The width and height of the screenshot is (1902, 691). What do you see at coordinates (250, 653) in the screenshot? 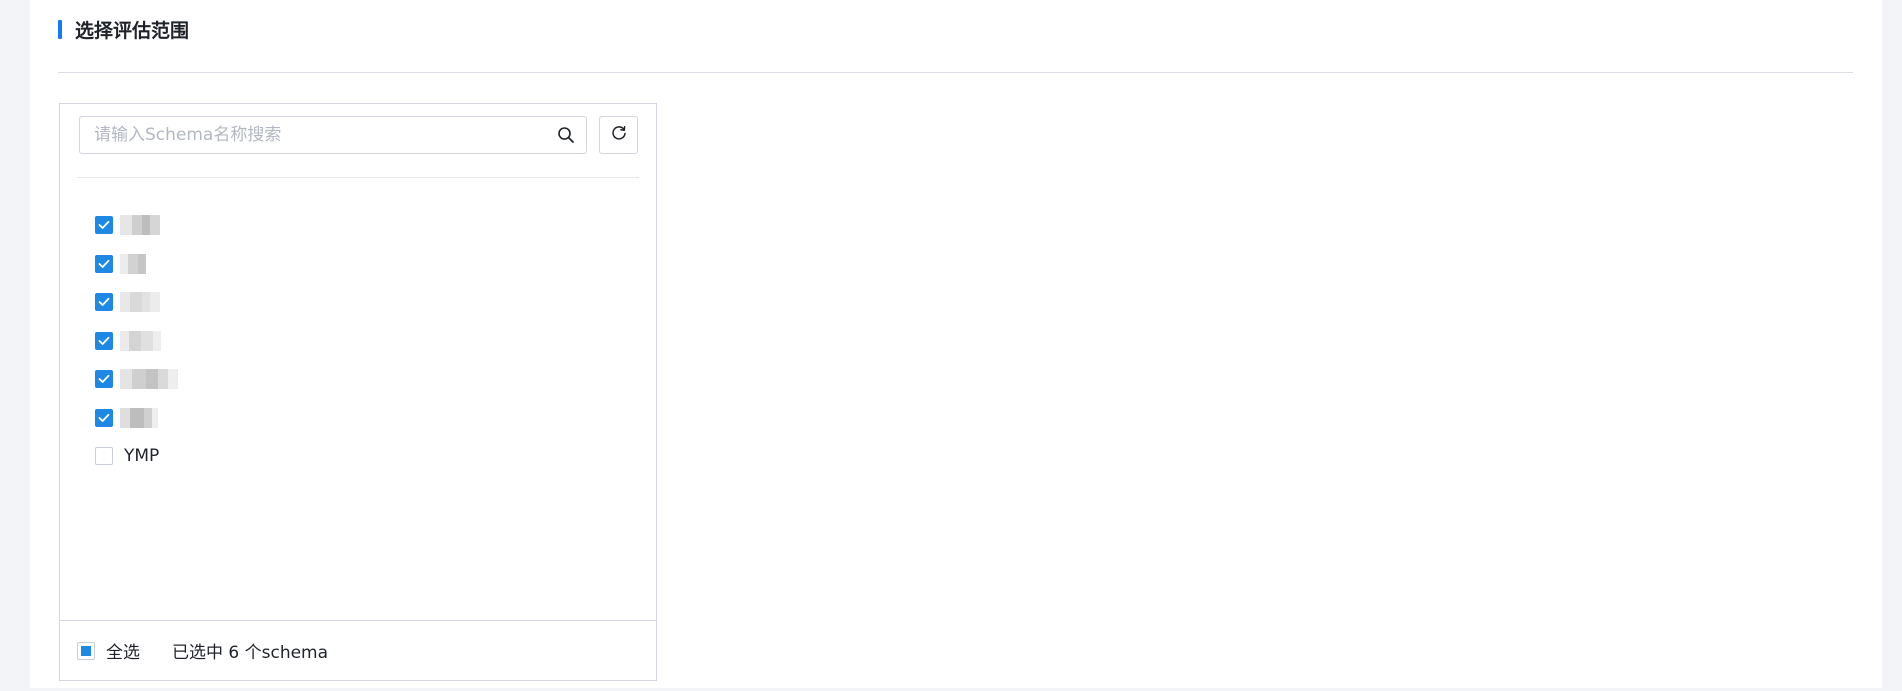
I see `selected-count-text: 已选中 6 个schema` at bounding box center [250, 653].